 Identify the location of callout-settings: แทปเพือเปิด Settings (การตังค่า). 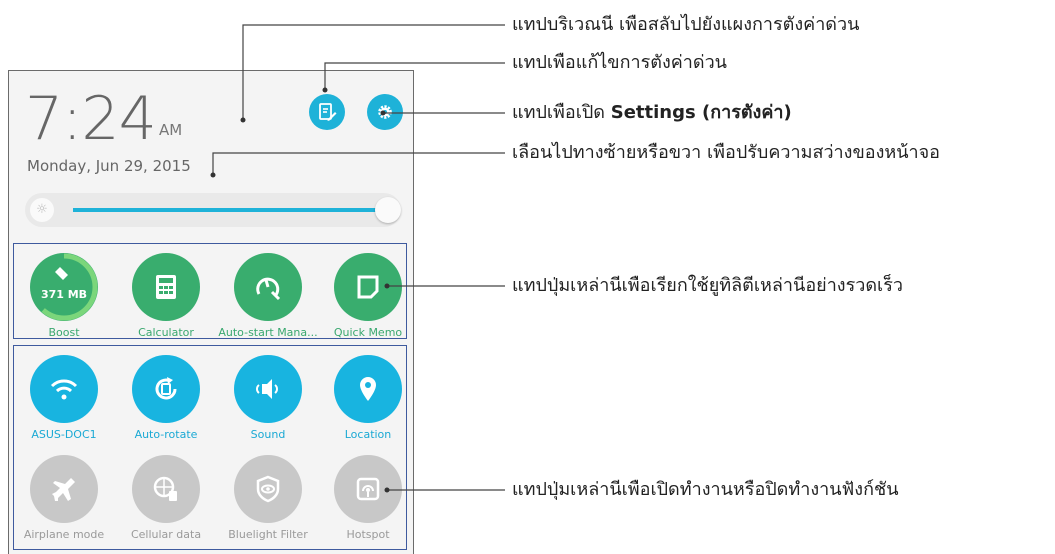
(652, 113).